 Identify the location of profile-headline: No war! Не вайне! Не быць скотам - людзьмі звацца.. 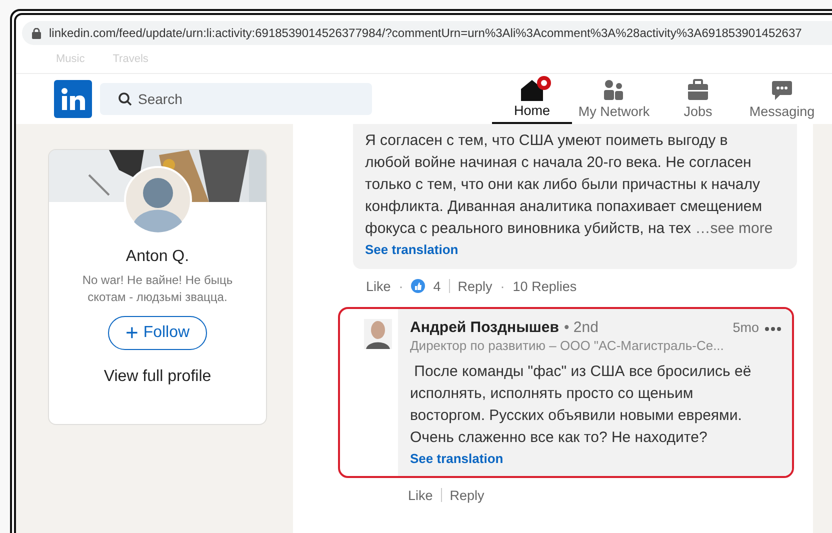
(157, 289).